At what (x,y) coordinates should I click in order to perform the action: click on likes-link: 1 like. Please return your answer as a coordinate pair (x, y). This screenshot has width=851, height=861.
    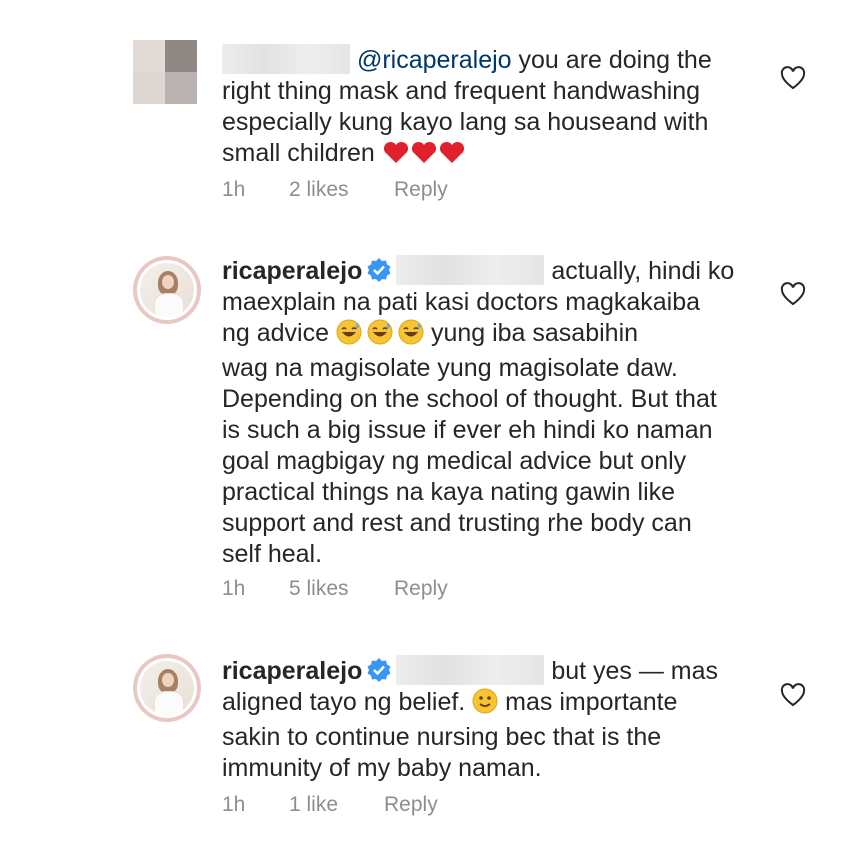
    Looking at the image, I should click on (336, 805).